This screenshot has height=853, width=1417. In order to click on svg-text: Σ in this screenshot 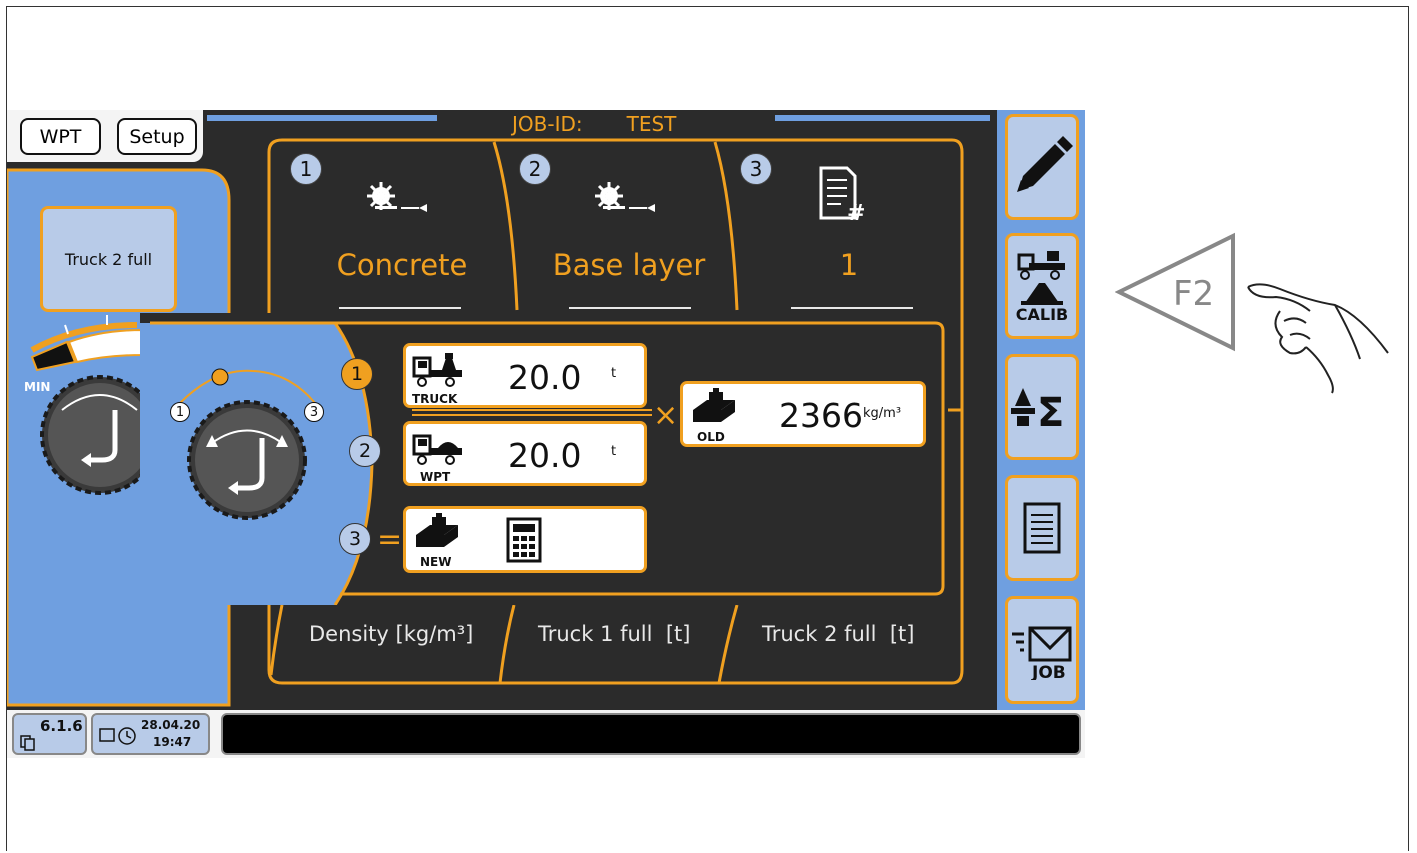, I will do `click(1050, 411)`.